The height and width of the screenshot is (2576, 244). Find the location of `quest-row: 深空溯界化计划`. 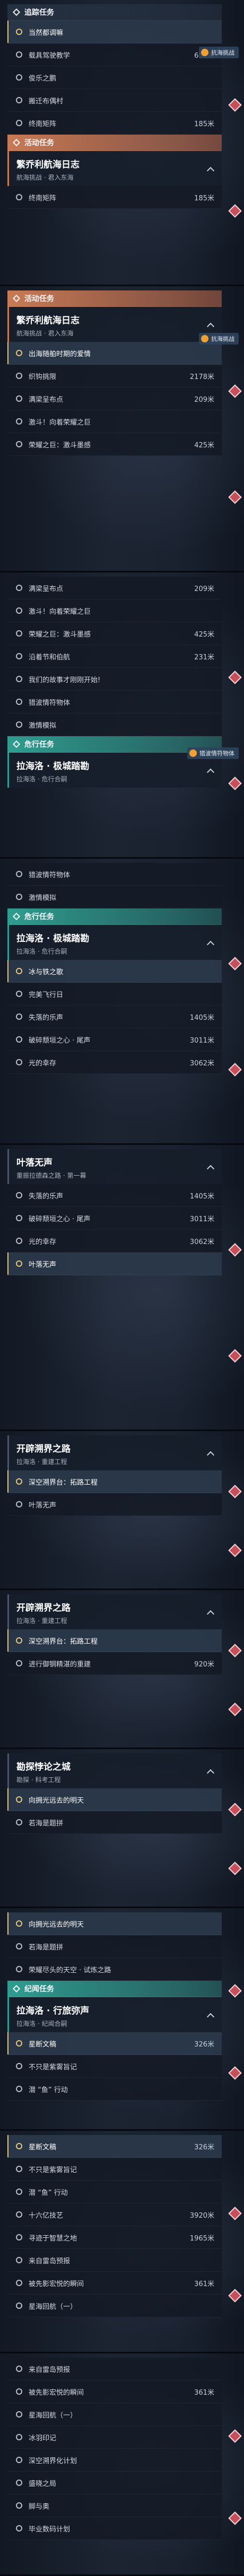

quest-row: 深空溯界化计划 is located at coordinates (115, 2460).